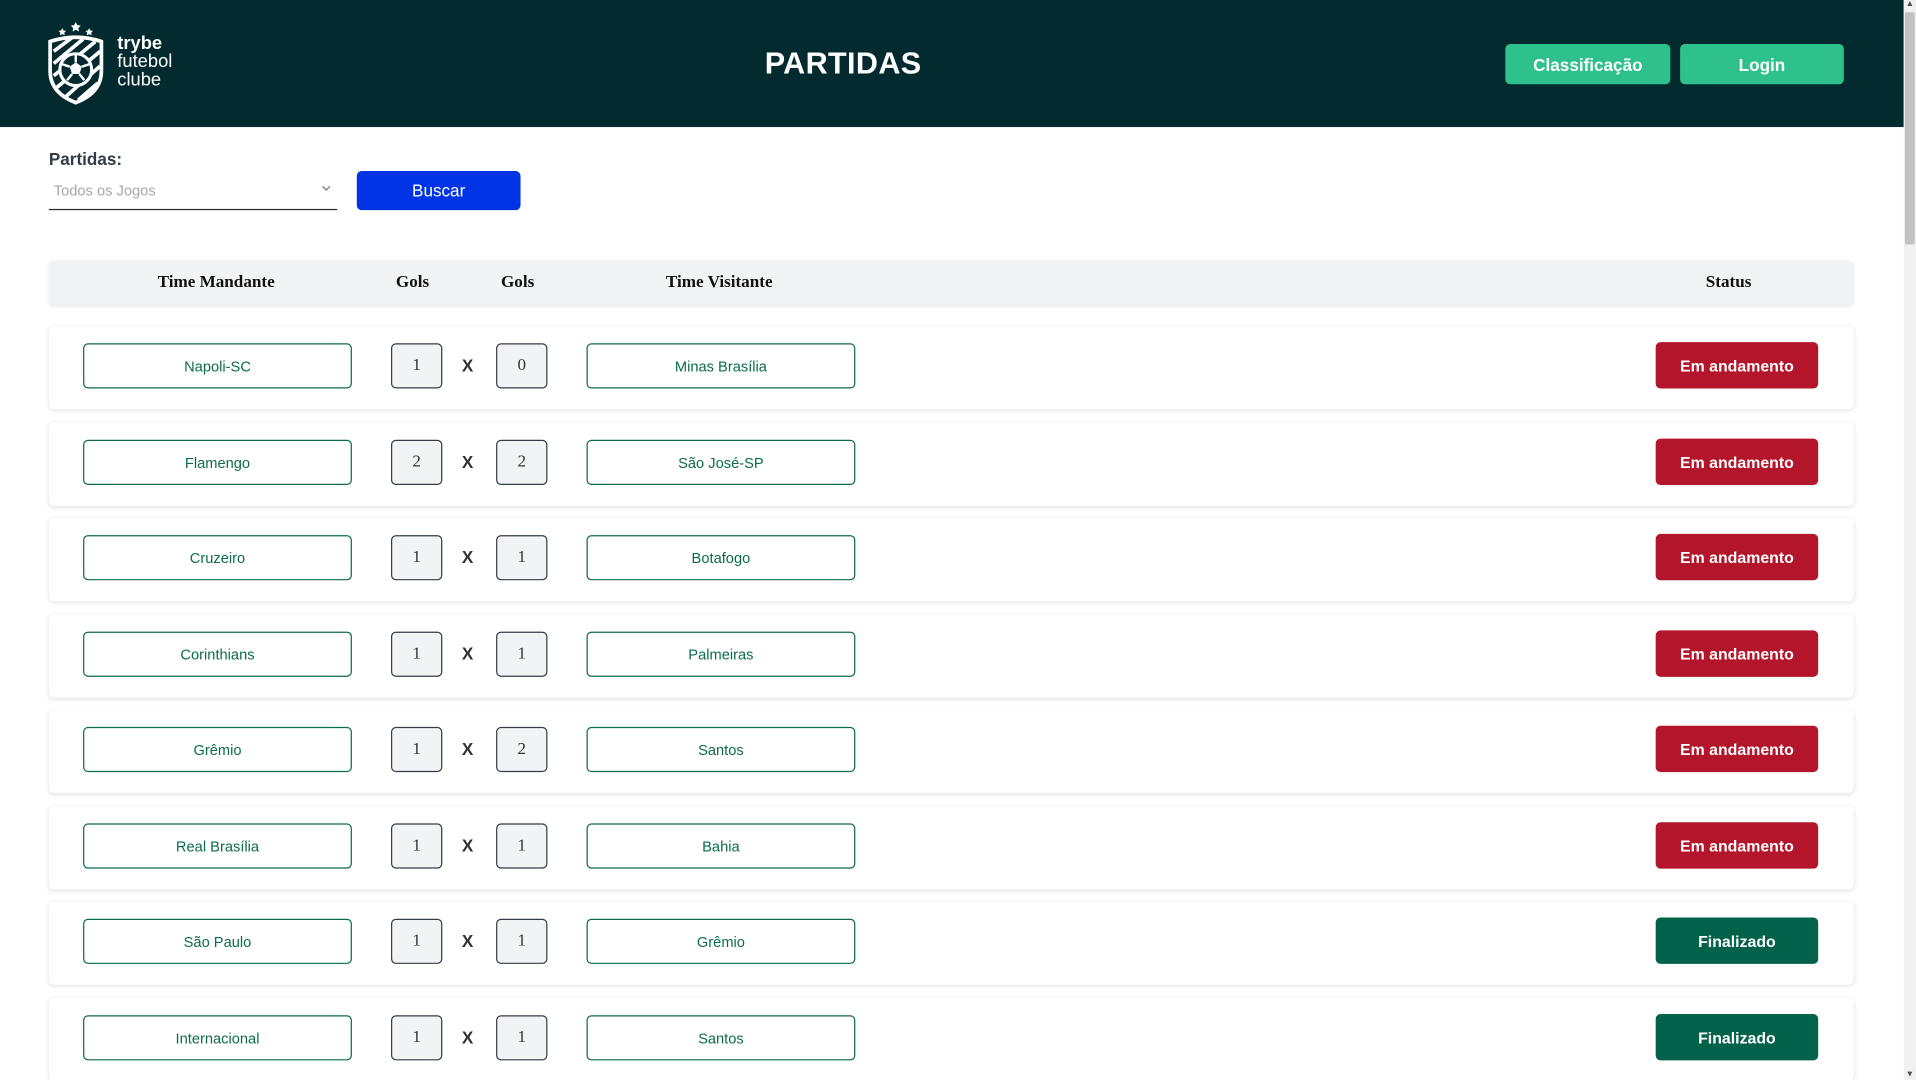 This screenshot has width=1916, height=1080. Describe the element at coordinates (721, 462) in the screenshot. I see `away-team-field: São José-SP` at that location.